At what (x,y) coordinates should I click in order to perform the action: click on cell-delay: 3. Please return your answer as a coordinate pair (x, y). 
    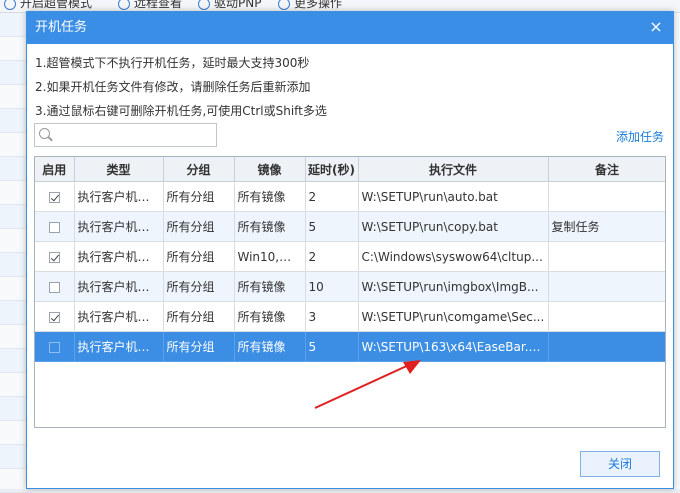
    Looking at the image, I should click on (332, 316).